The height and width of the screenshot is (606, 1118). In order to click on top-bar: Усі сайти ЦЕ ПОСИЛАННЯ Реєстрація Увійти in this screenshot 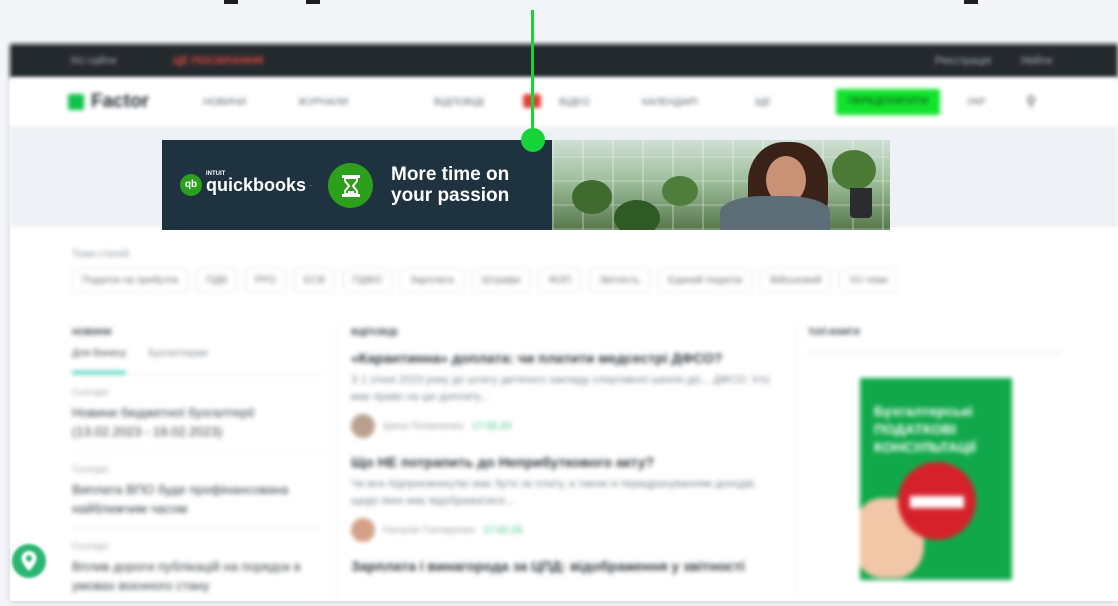, I will do `click(564, 61)`.